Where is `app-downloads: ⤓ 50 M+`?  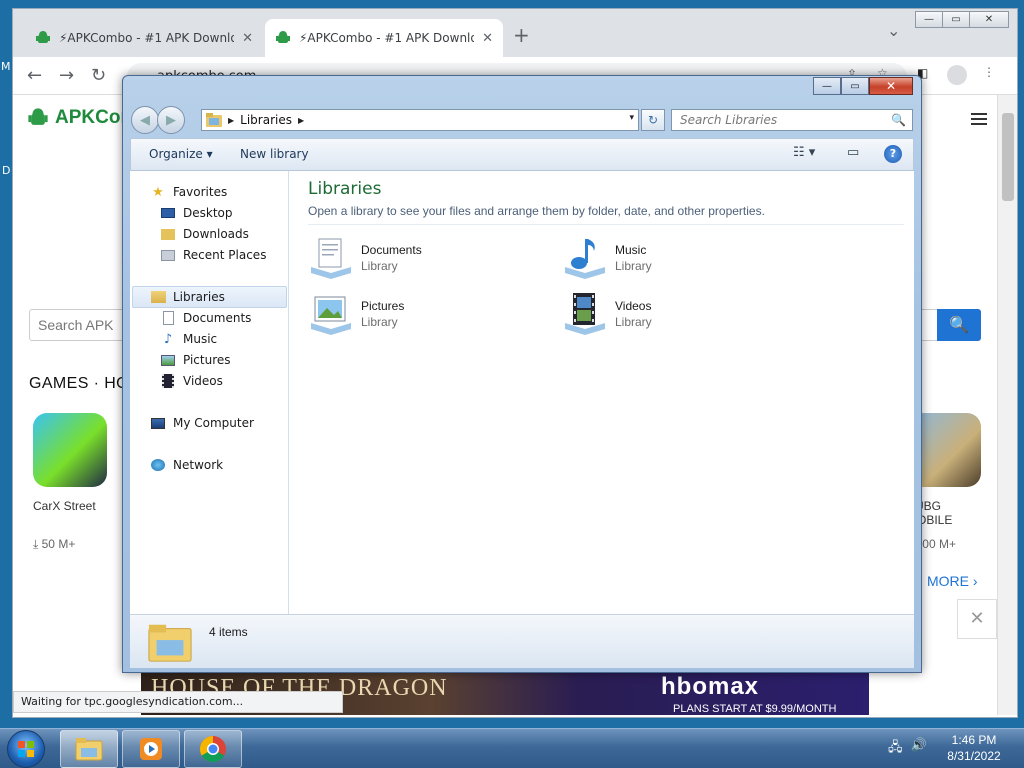
app-downloads: ⤓ 50 M+ is located at coordinates (54, 544).